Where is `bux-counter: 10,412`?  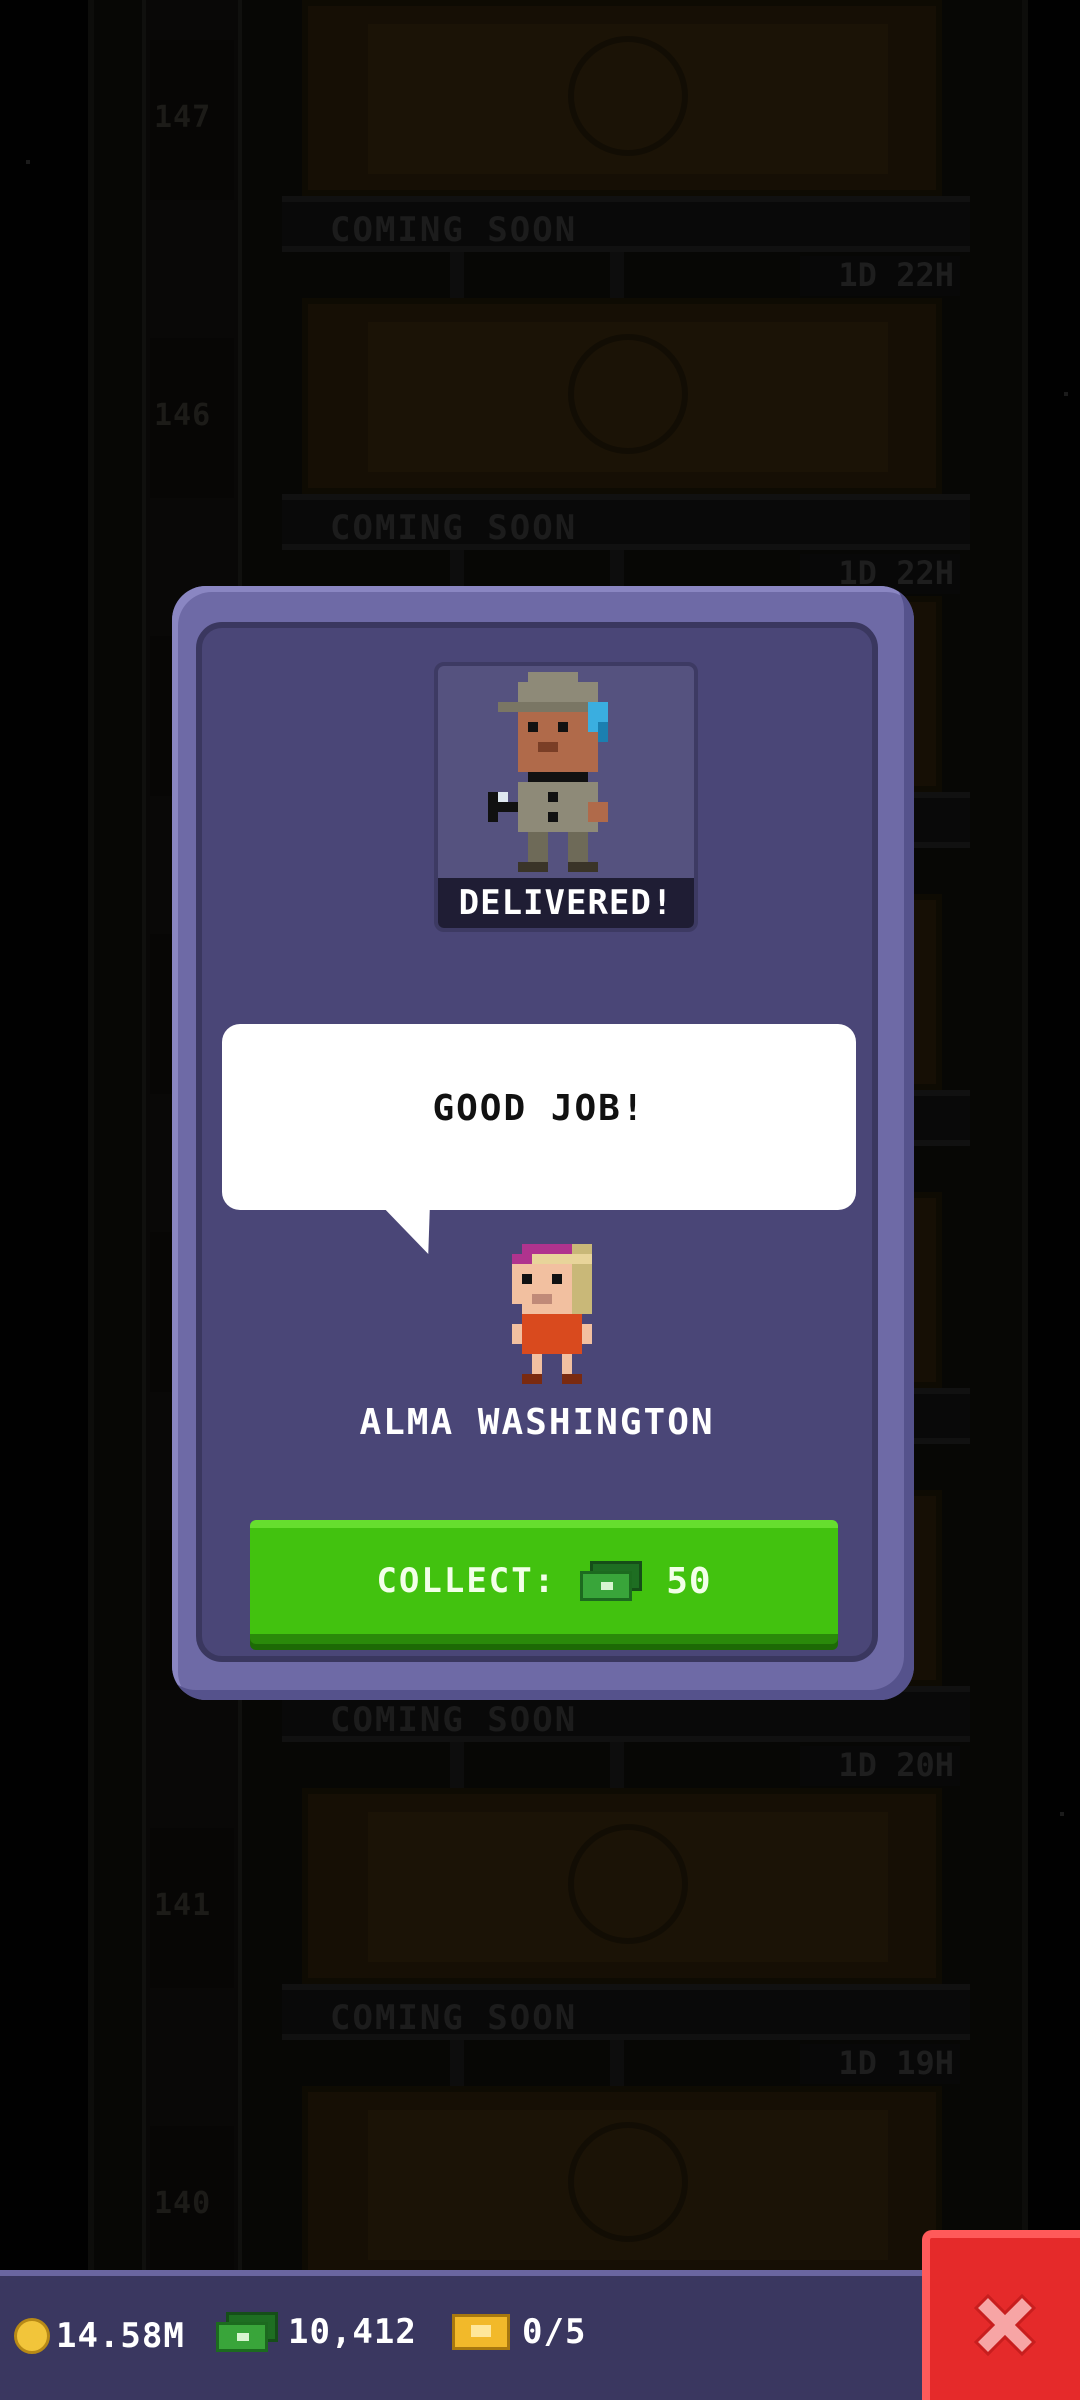
bux-counter: 10,412 is located at coordinates (316, 2332).